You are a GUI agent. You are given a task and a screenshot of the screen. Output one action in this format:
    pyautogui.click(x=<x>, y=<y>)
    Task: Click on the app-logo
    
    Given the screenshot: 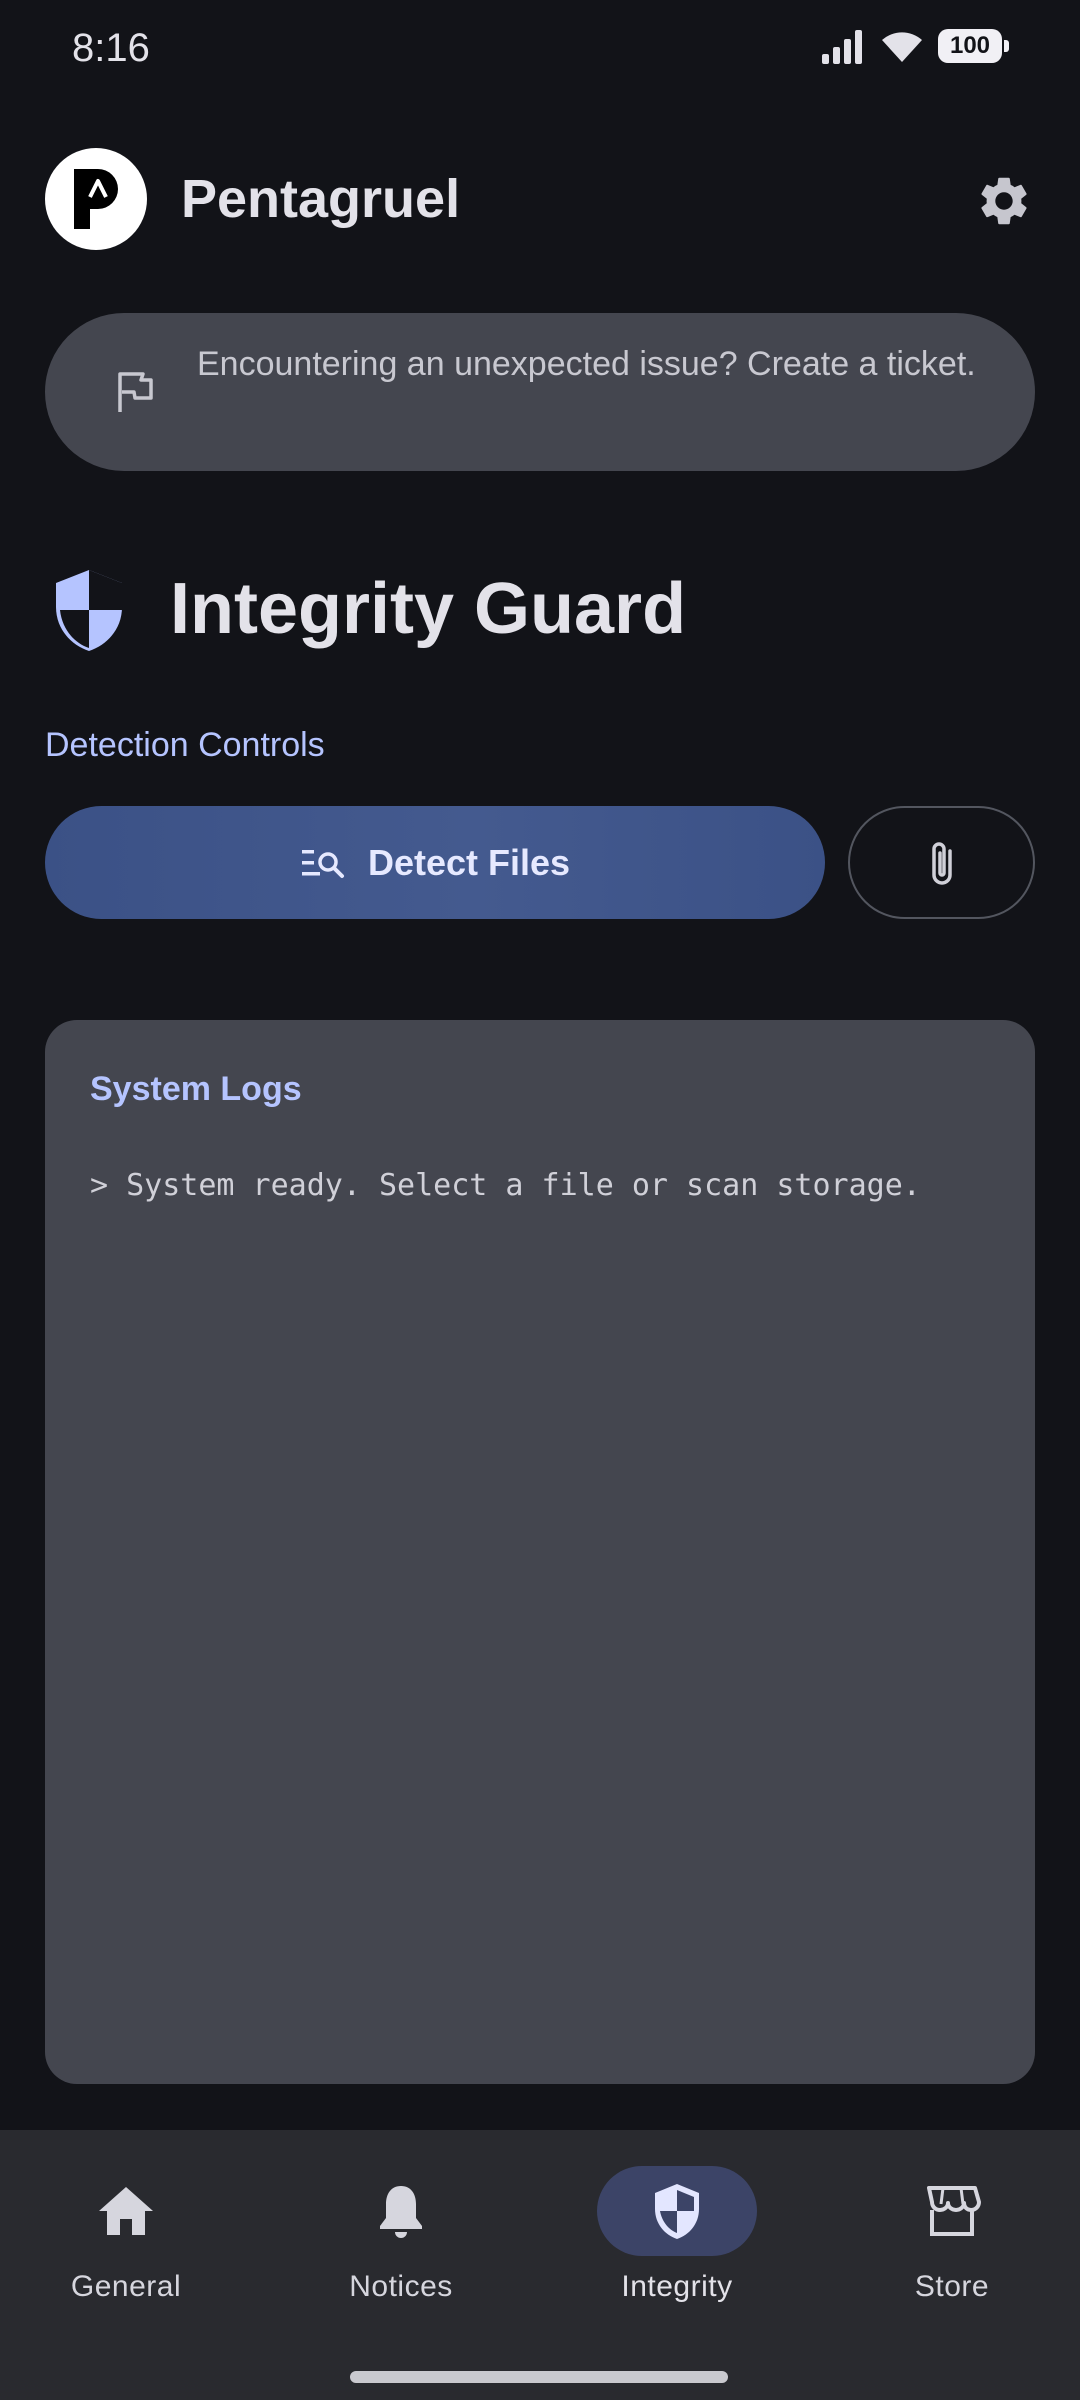 What is the action you would take?
    pyautogui.click(x=96, y=199)
    